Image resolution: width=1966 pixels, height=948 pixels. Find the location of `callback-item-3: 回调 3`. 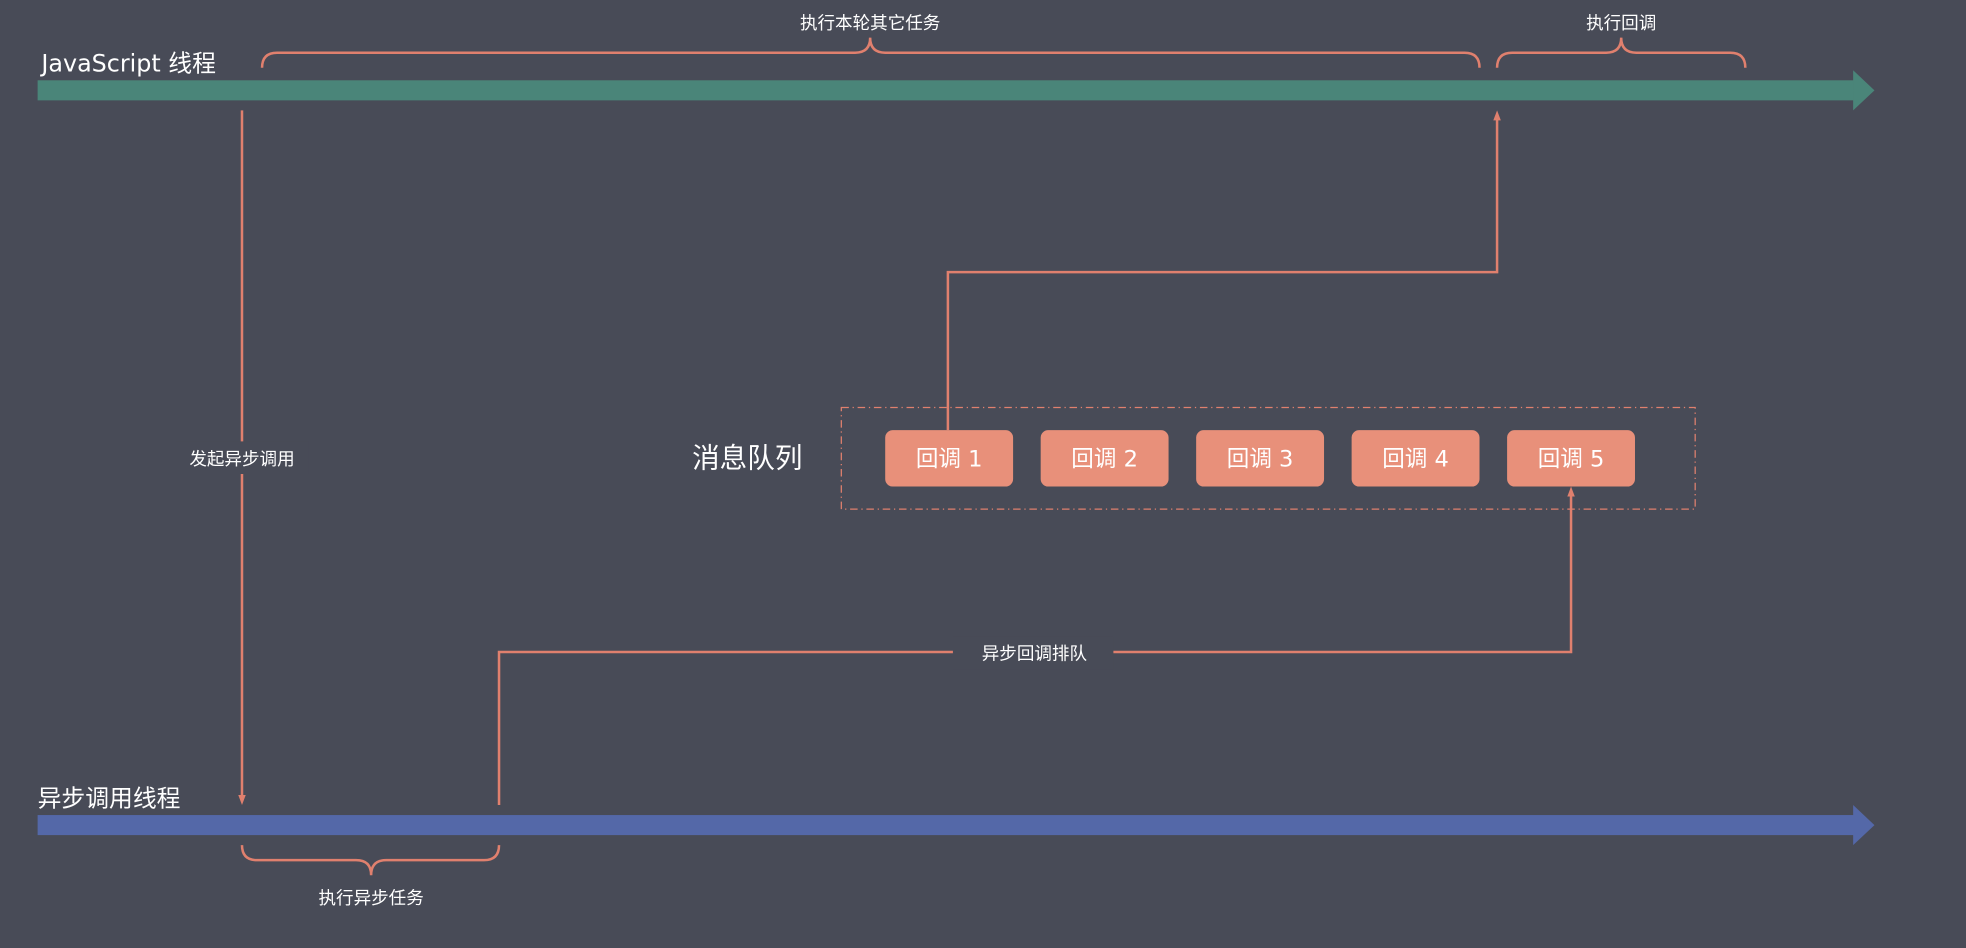

callback-item-3: 回调 3 is located at coordinates (1260, 458).